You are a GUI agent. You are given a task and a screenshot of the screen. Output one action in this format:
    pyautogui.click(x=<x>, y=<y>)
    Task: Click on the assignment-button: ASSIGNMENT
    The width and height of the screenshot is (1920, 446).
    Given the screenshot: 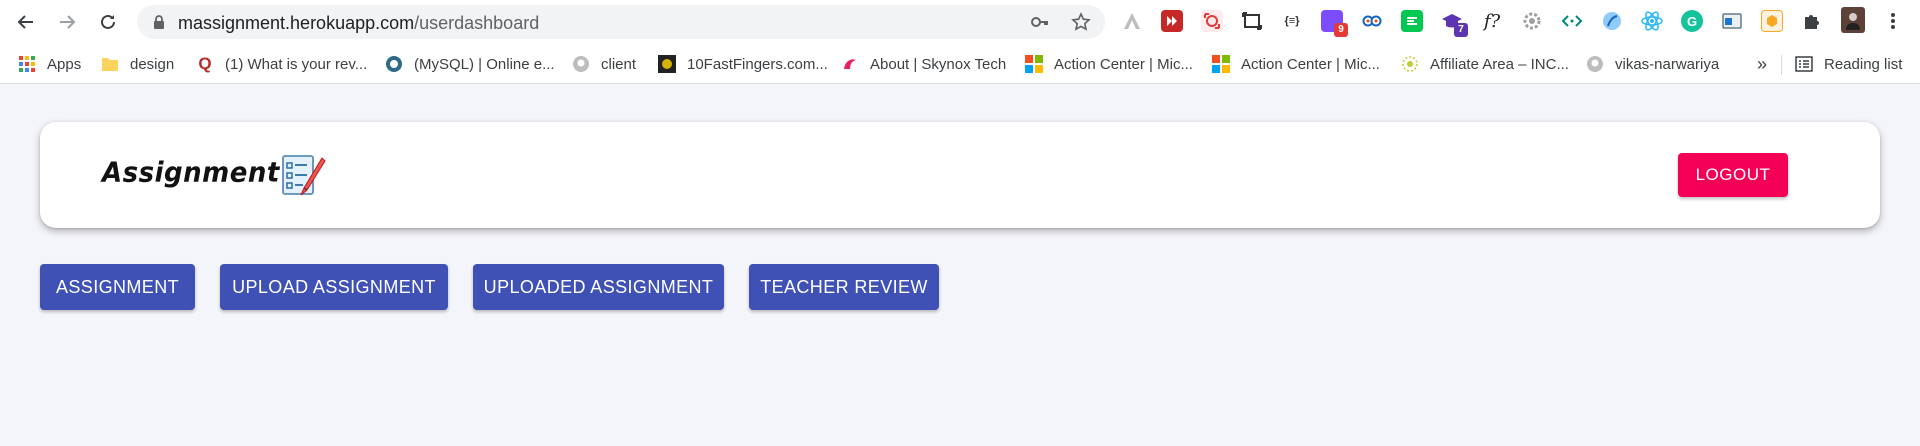 What is the action you would take?
    pyautogui.click(x=117, y=287)
    